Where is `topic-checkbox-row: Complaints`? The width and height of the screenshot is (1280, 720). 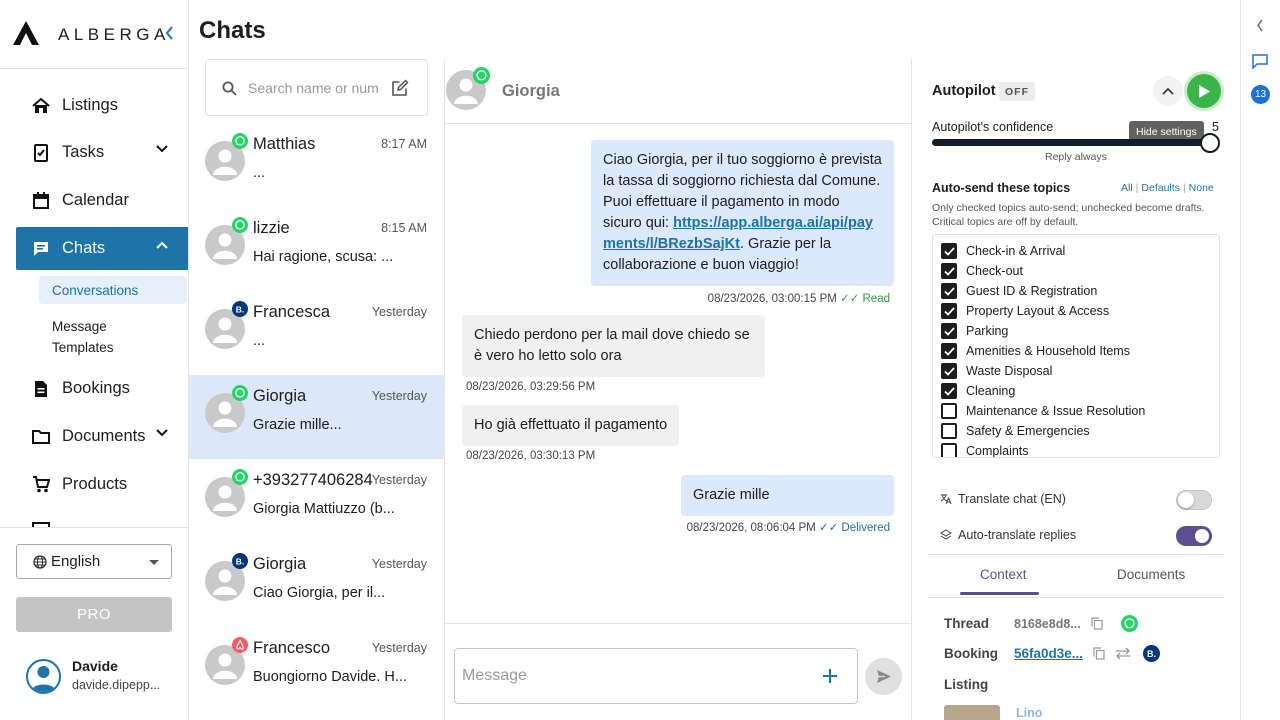
topic-checkbox-row: Complaints is located at coordinates (985, 449).